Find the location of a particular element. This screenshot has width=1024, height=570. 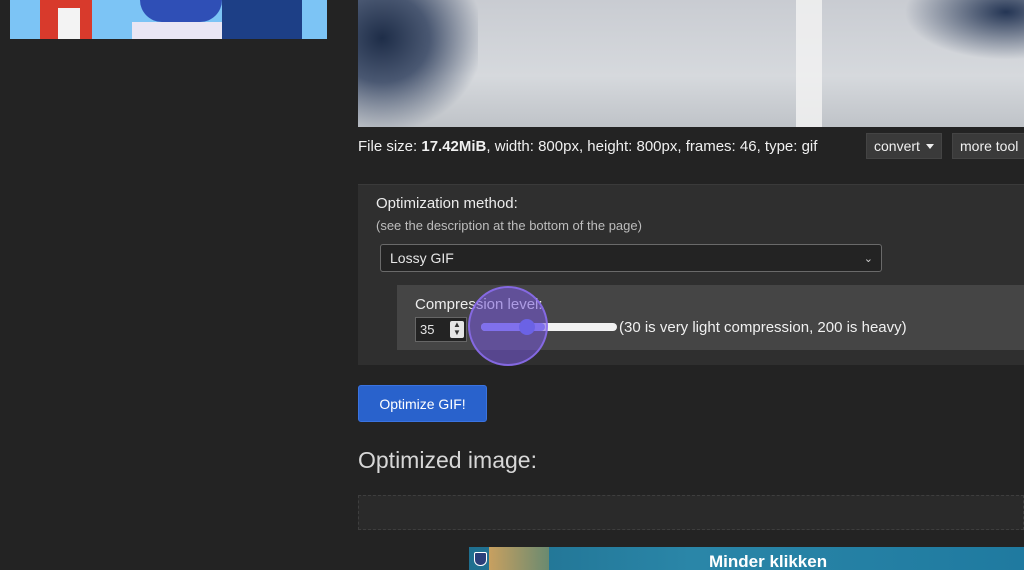

optimization-method-select: Lossy GIF ⌄ is located at coordinates (631, 258).